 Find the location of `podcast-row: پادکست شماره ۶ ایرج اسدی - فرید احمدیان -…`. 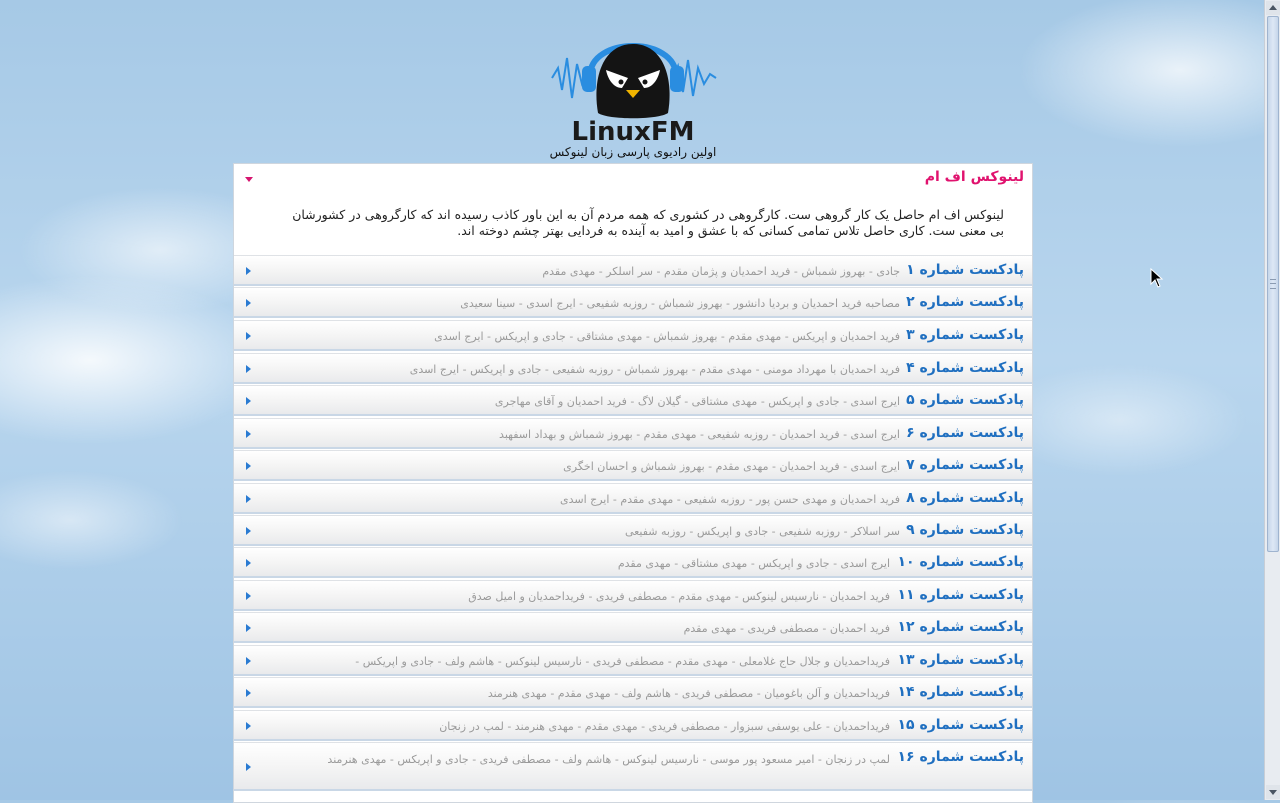

podcast-row: پادکست شماره ۶ ایرج اسدی - فرید احمدیان -… is located at coordinates (633, 433).